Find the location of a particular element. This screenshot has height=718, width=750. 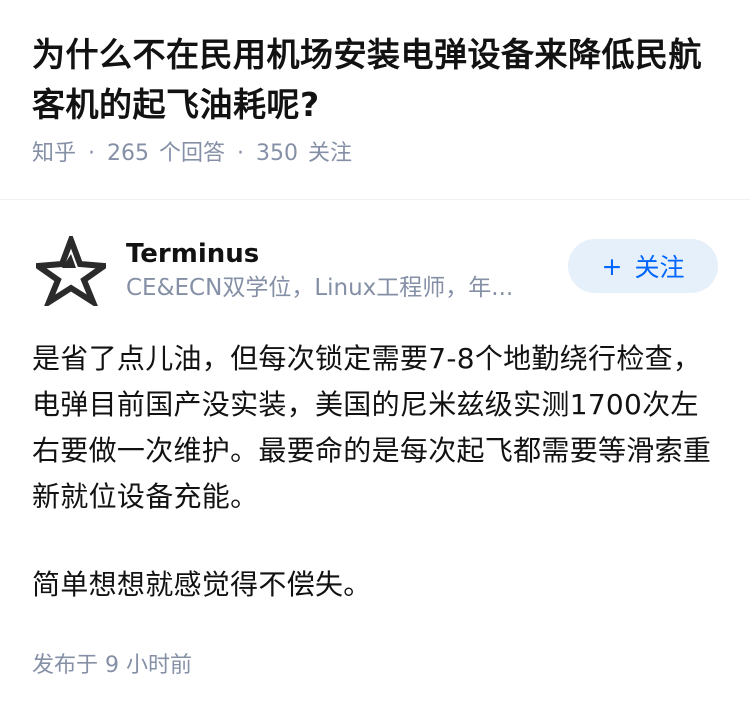

follow-button: + 关注 is located at coordinates (643, 266).